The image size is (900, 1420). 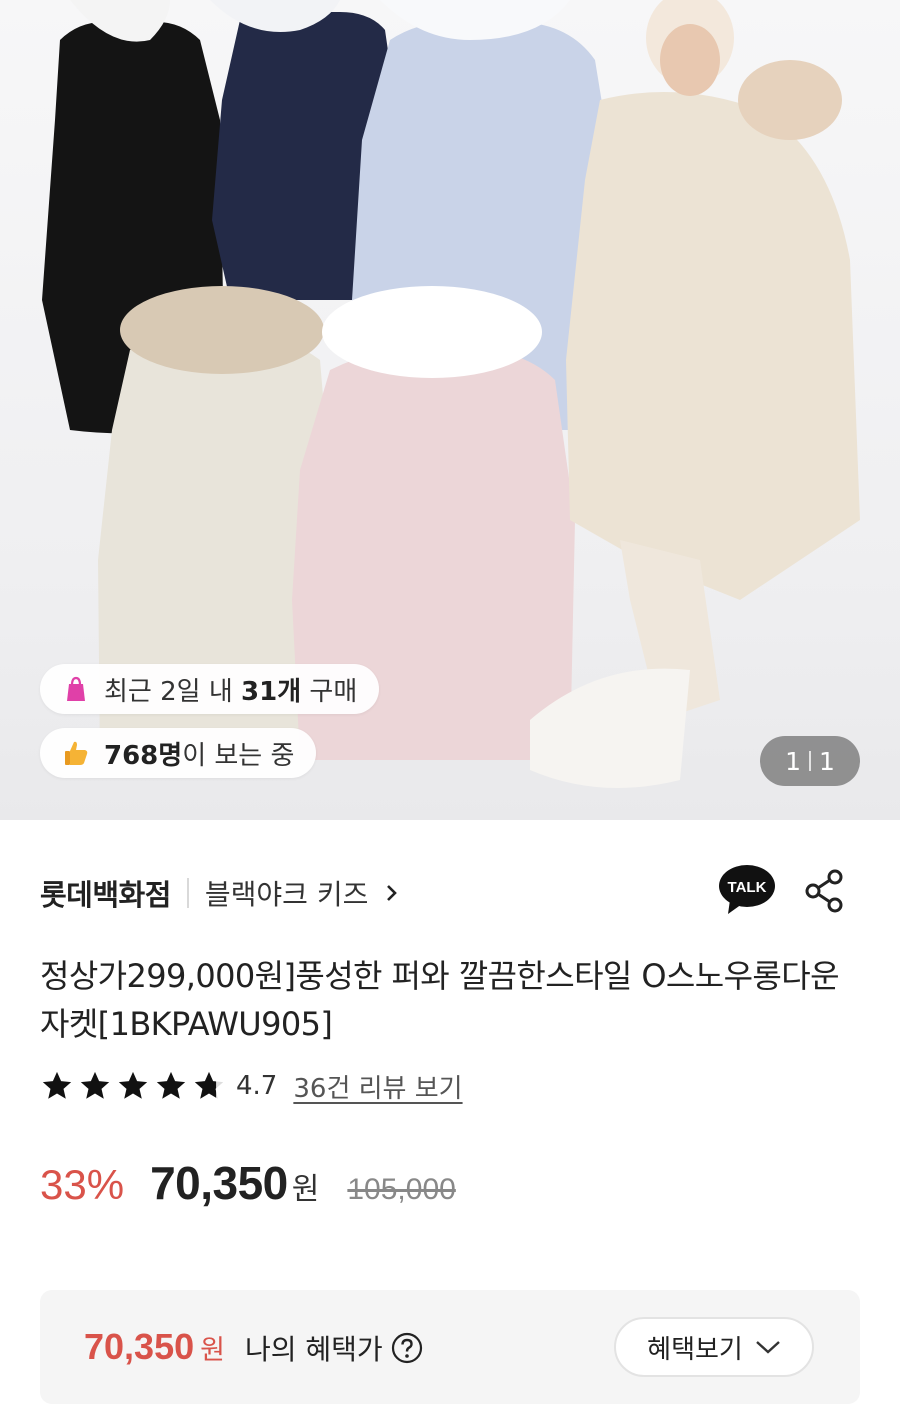 What do you see at coordinates (313, 1349) in the screenshot?
I see `benefit-label: 나의 혜택가` at bounding box center [313, 1349].